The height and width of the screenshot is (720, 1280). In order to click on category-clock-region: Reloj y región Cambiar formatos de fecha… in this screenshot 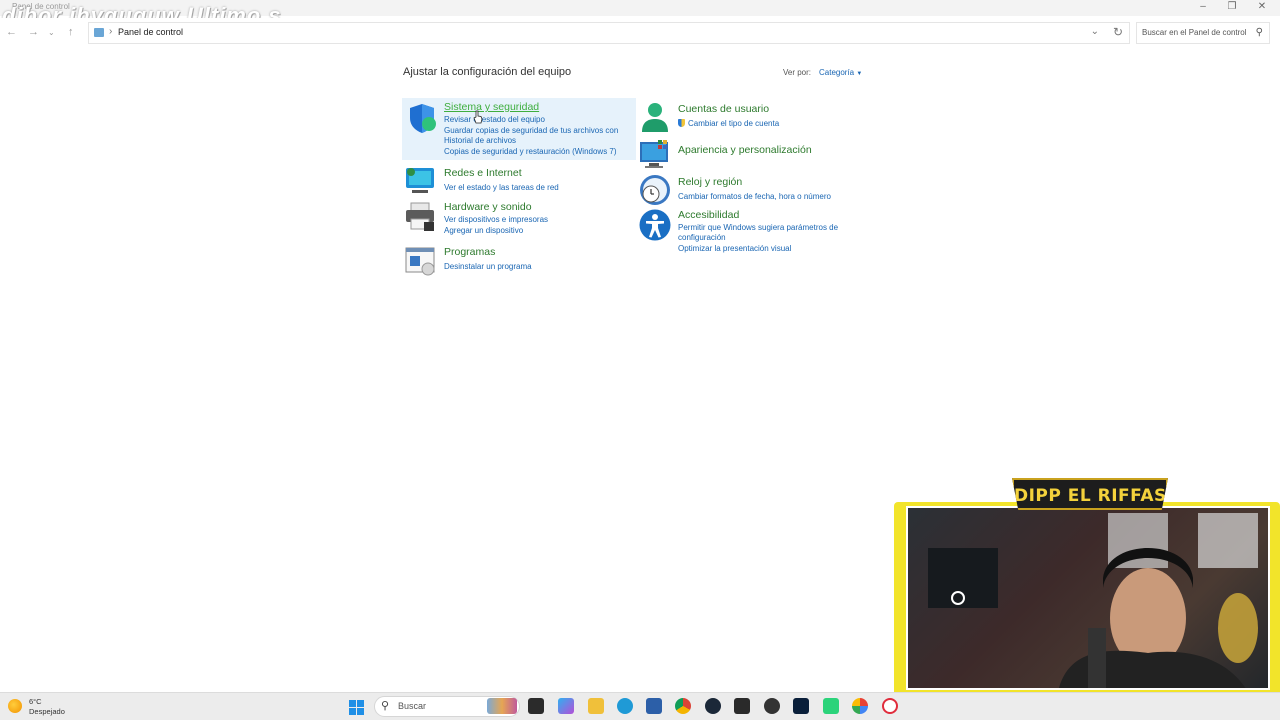, I will do `click(752, 190)`.